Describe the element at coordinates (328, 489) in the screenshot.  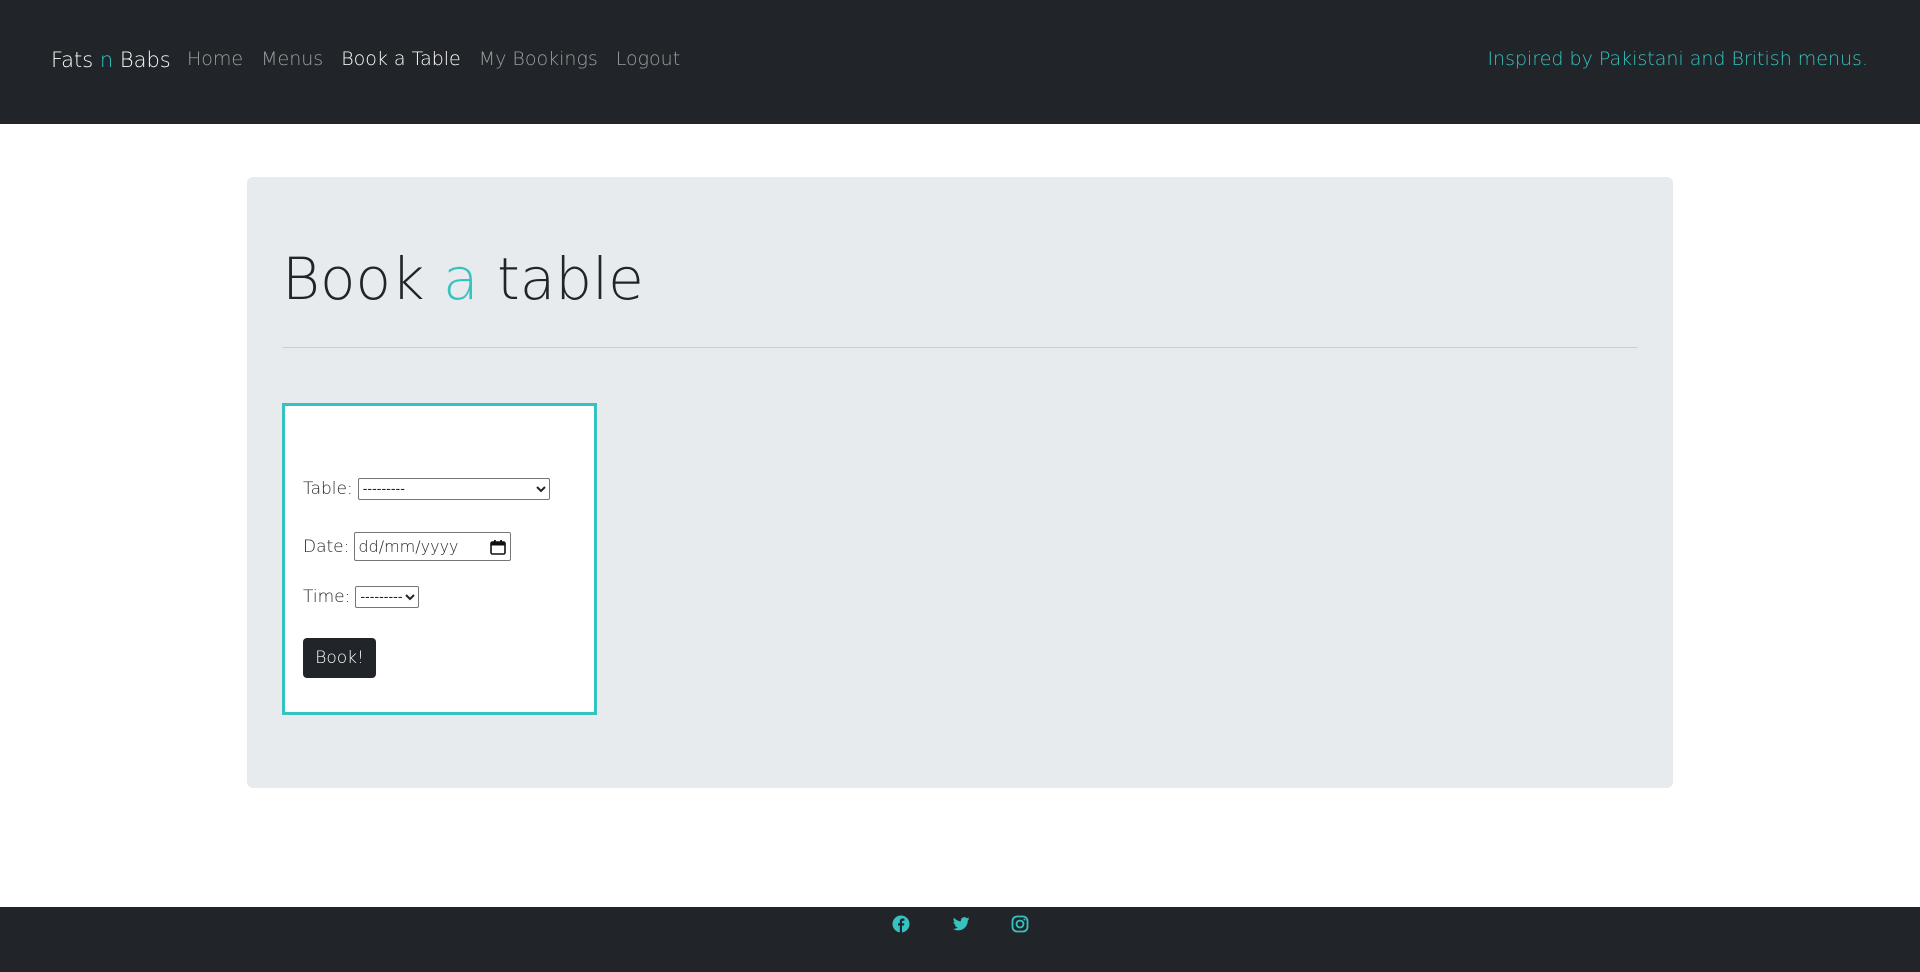
I see `table-label: Table:` at that location.